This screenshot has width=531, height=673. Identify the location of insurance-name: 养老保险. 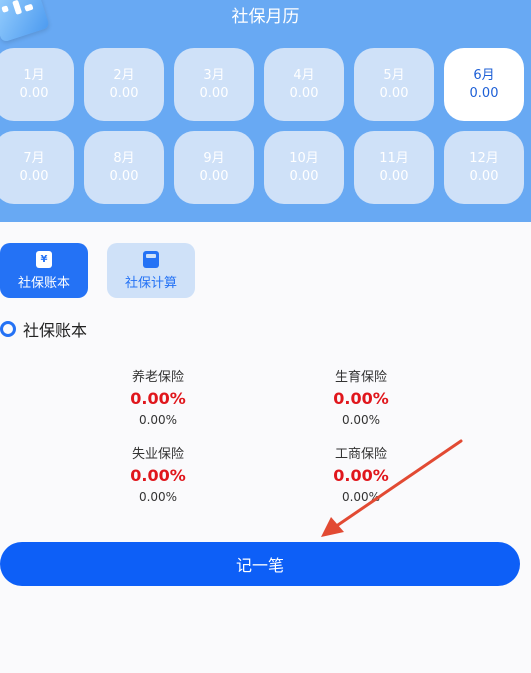
(157, 377).